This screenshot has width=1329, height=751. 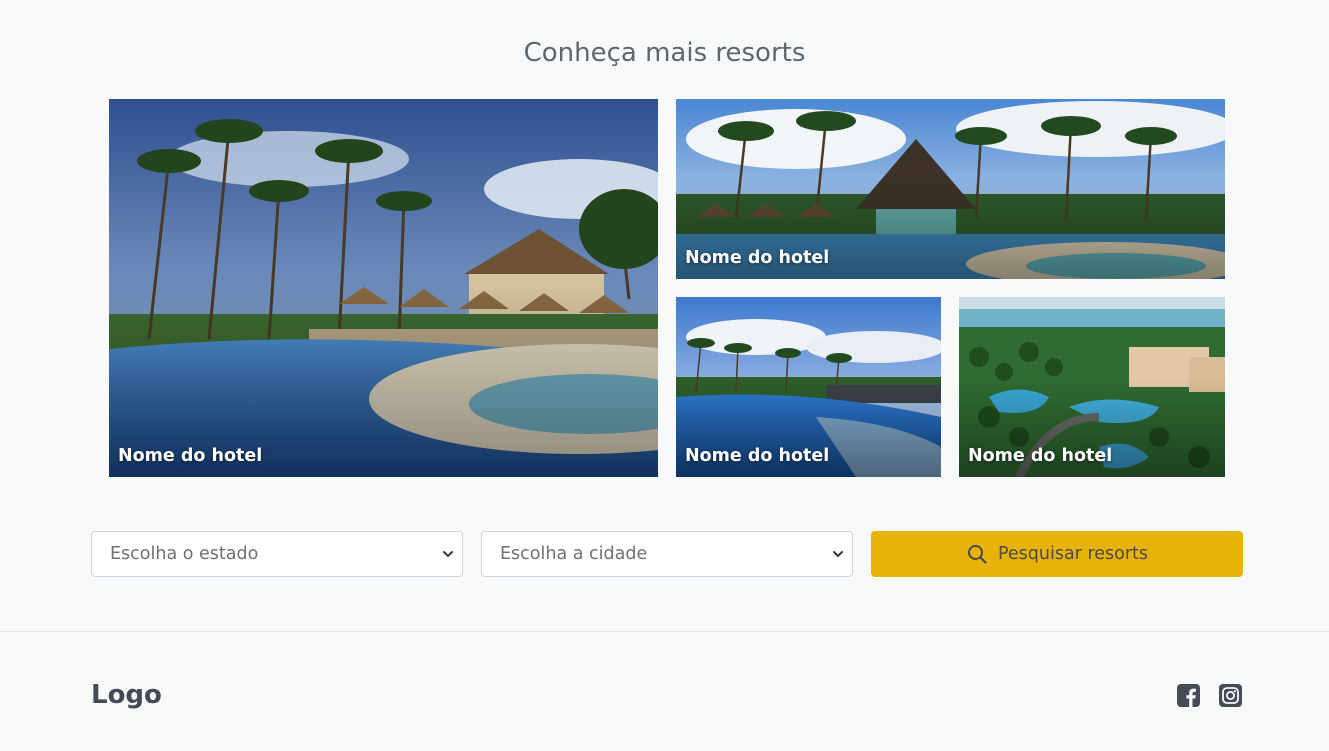 What do you see at coordinates (977, 554) in the screenshot?
I see `search-icon` at bounding box center [977, 554].